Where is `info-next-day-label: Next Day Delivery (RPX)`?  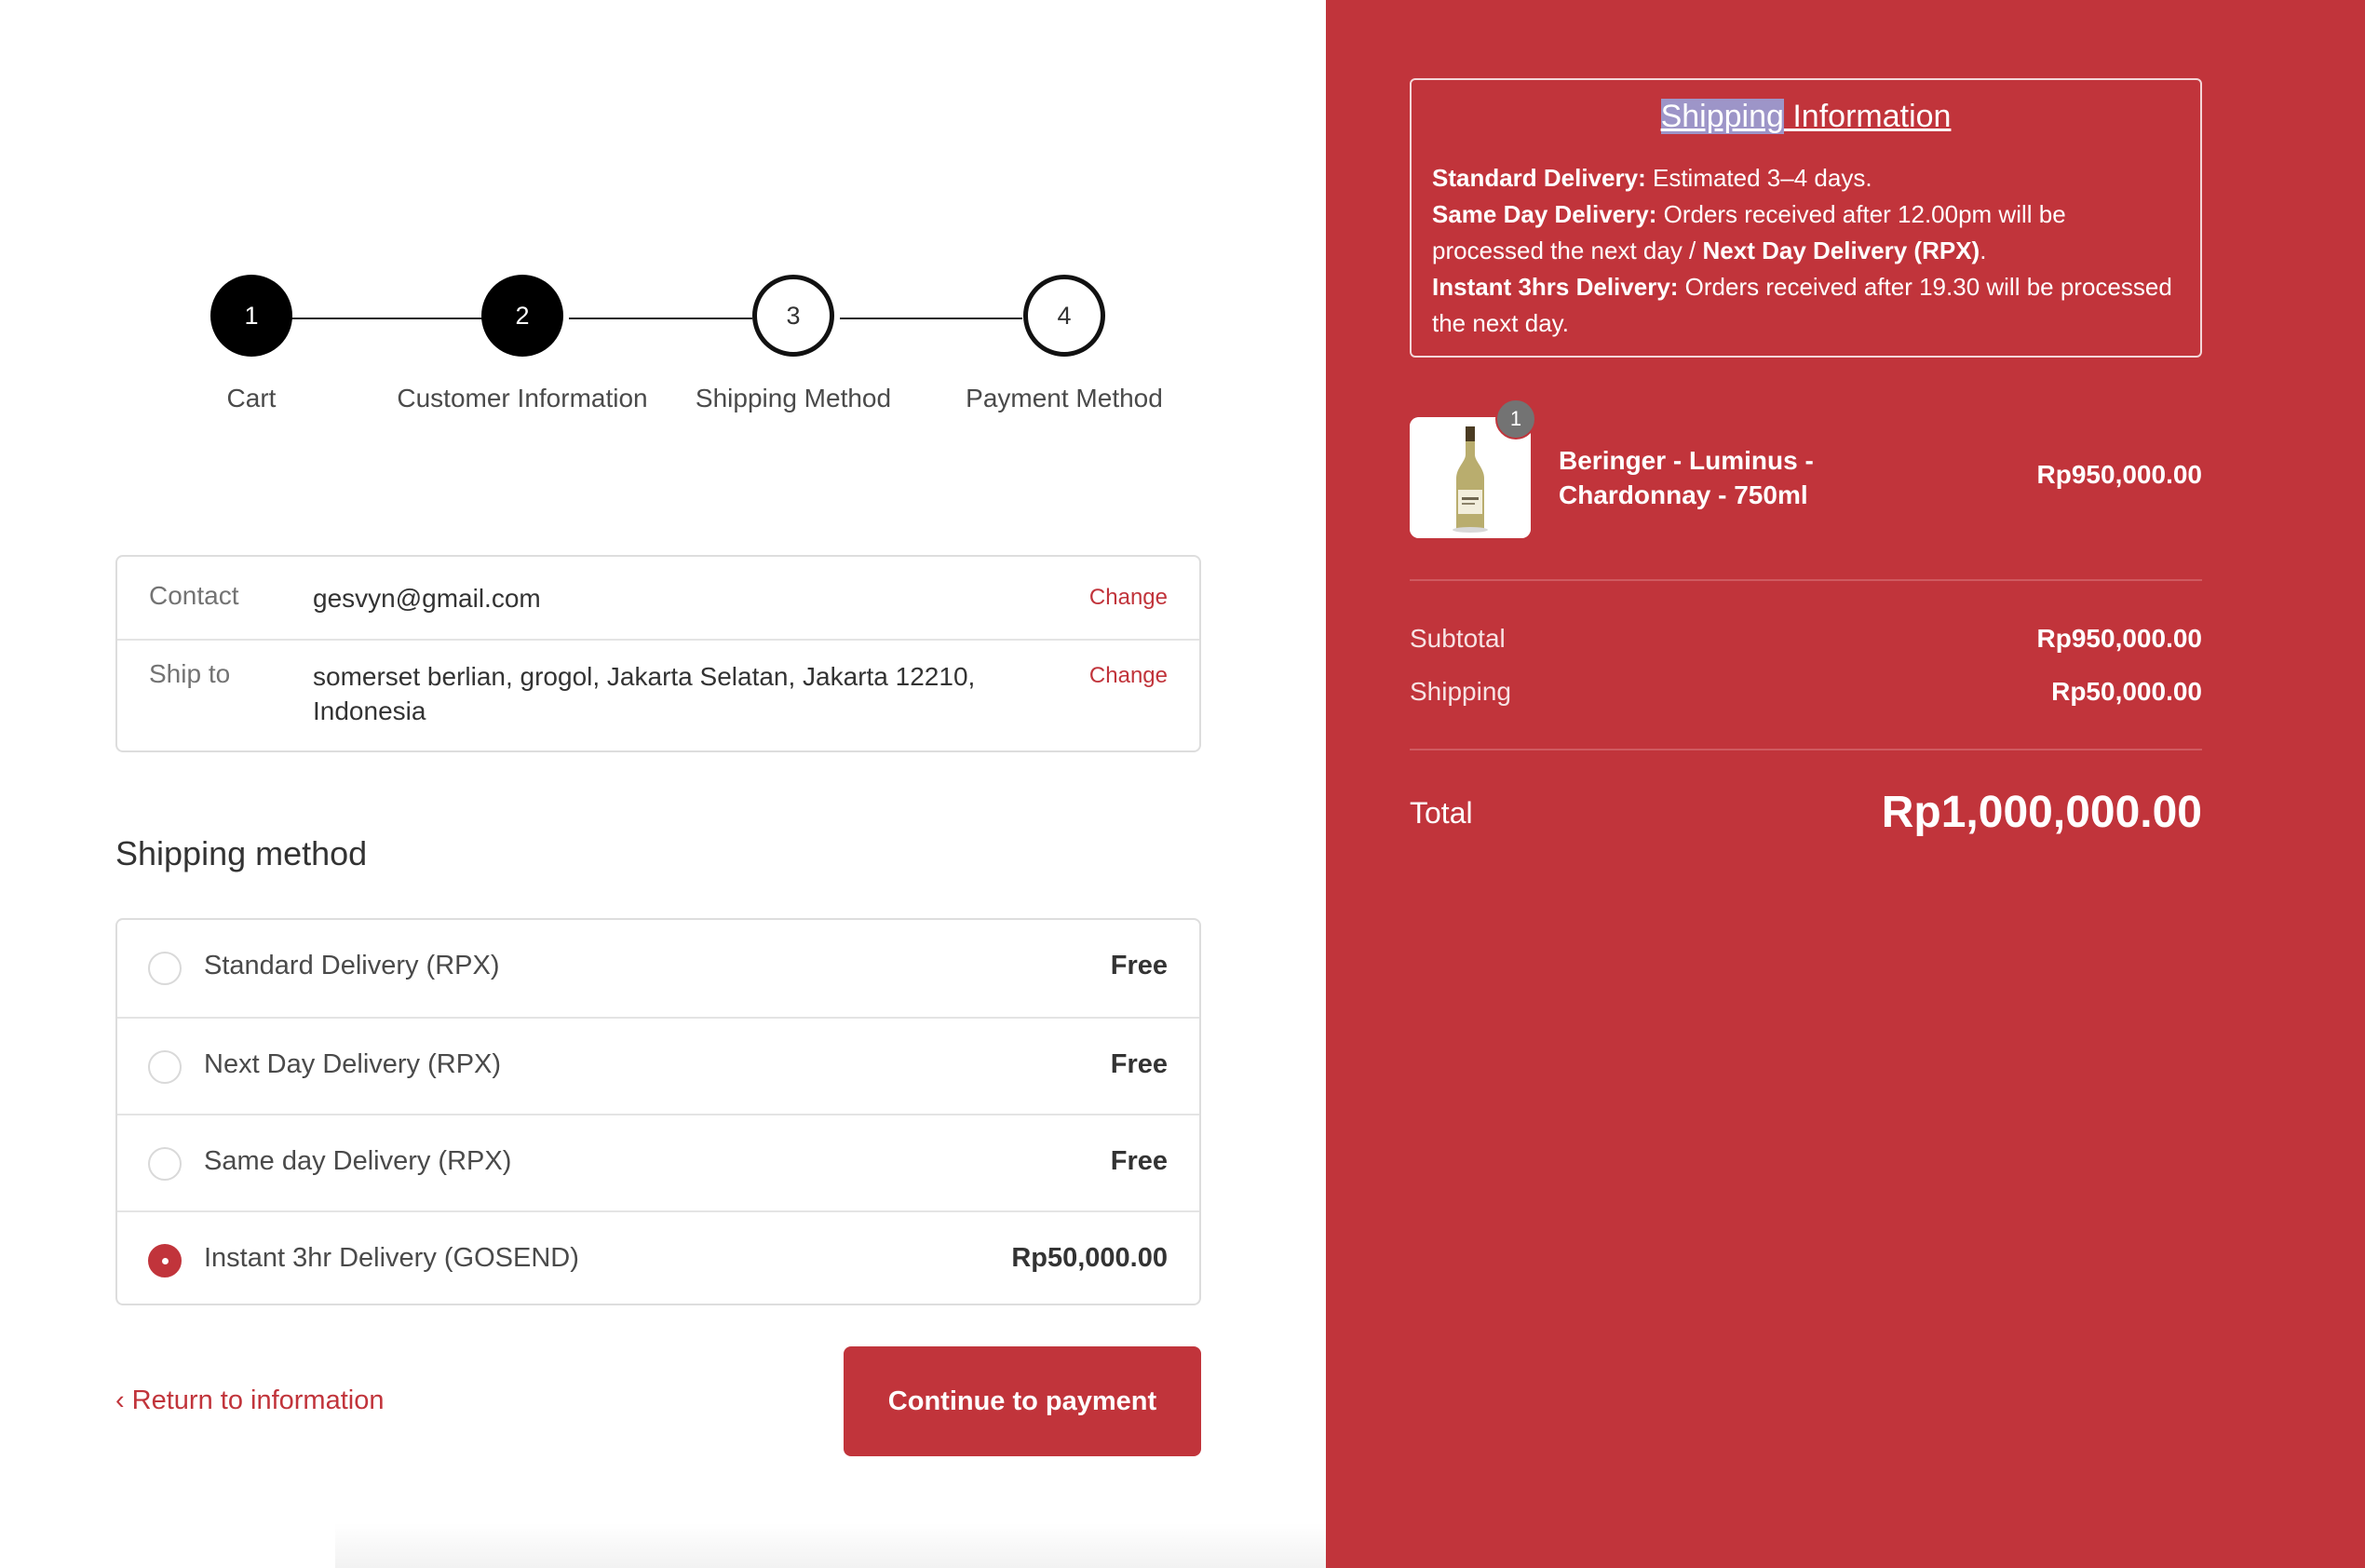 info-next-day-label: Next Day Delivery (RPX) is located at coordinates (1841, 250).